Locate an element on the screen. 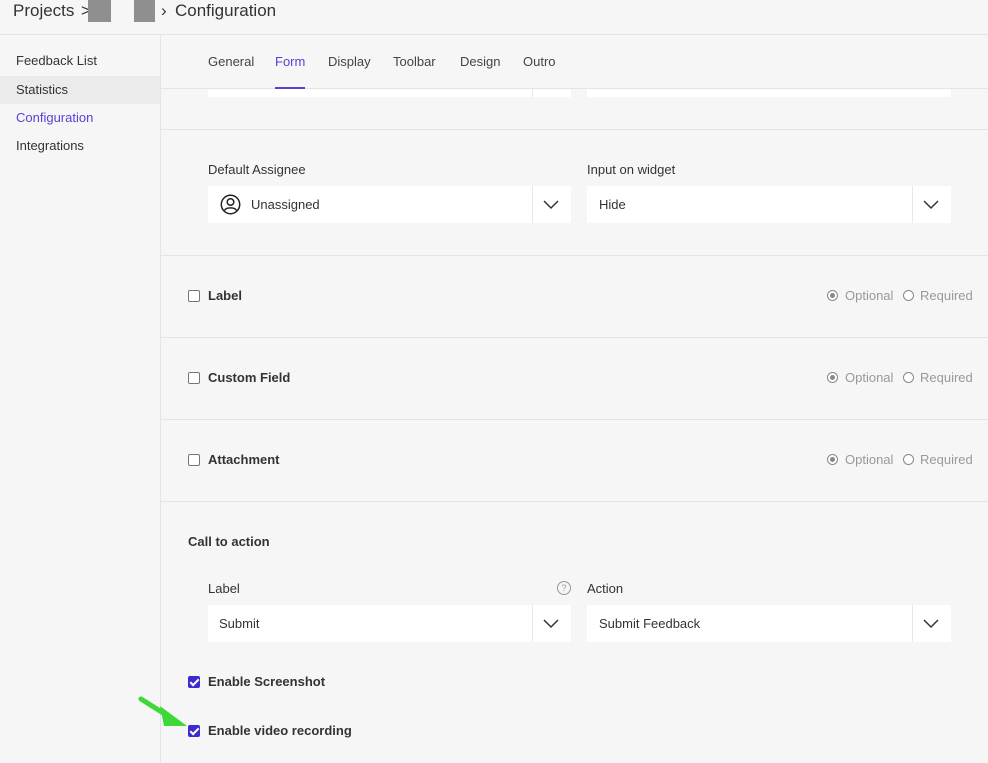  attachment-optional-radio is located at coordinates (832, 459).